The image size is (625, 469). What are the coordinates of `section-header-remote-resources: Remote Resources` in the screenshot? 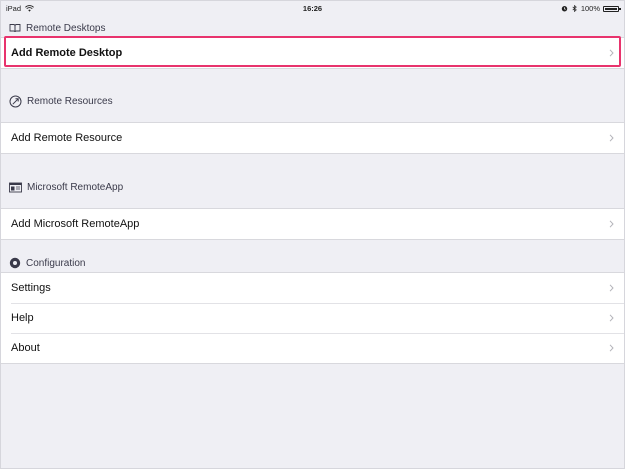 It's located at (61, 101).